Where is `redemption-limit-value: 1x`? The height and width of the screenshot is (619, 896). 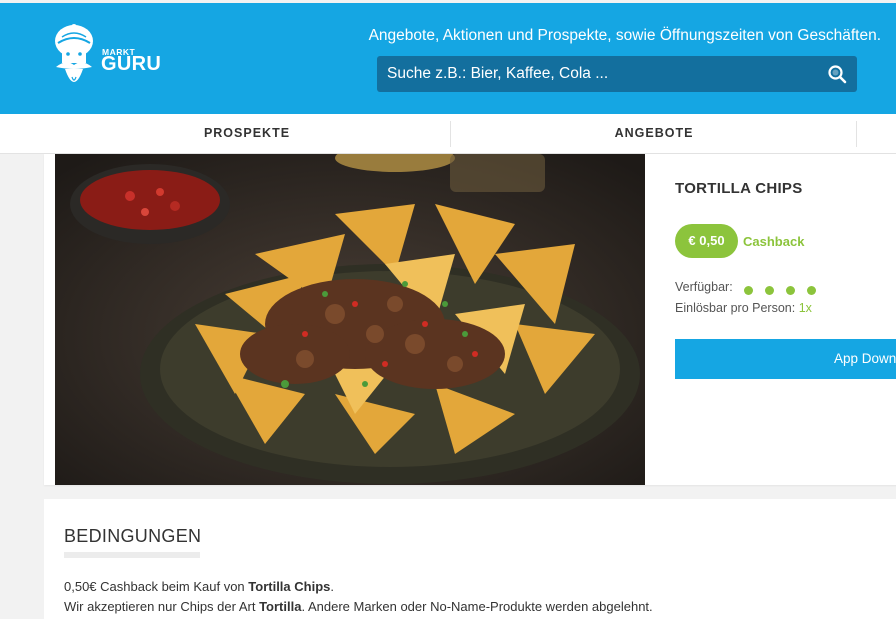
redemption-limit-value: 1x is located at coordinates (805, 308).